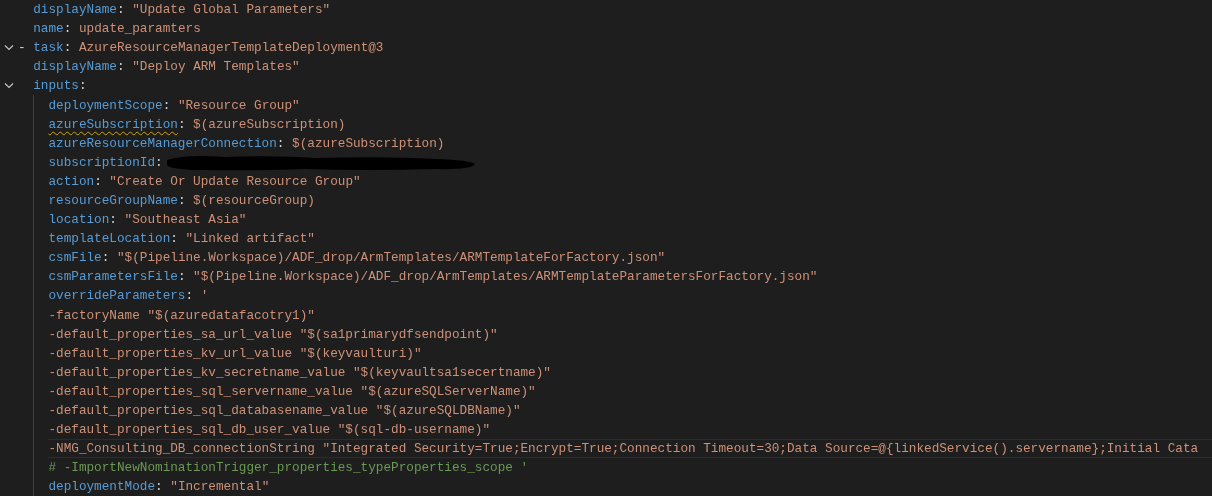  Describe the element at coordinates (623, 449) in the screenshot. I see `yaml-value: -NMG_Consulting_DB_connectionString "Integrated Security=True;Encrypt=True;Connection Timeout=30;Data Source=@{linkedService().servername};Initial Cata` at that location.